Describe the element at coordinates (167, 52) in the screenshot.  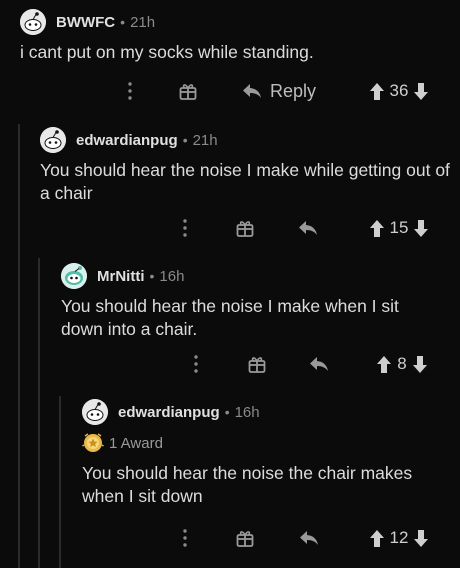
I see `comment-body: i cant put on my socks while standing.` at that location.